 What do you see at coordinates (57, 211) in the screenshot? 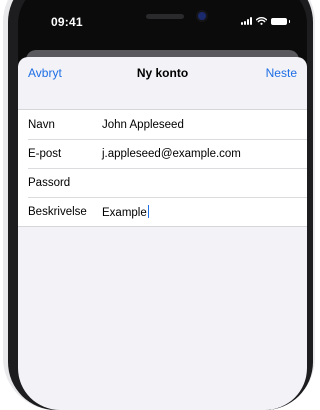
I see `description-label: Beskrivelse` at bounding box center [57, 211].